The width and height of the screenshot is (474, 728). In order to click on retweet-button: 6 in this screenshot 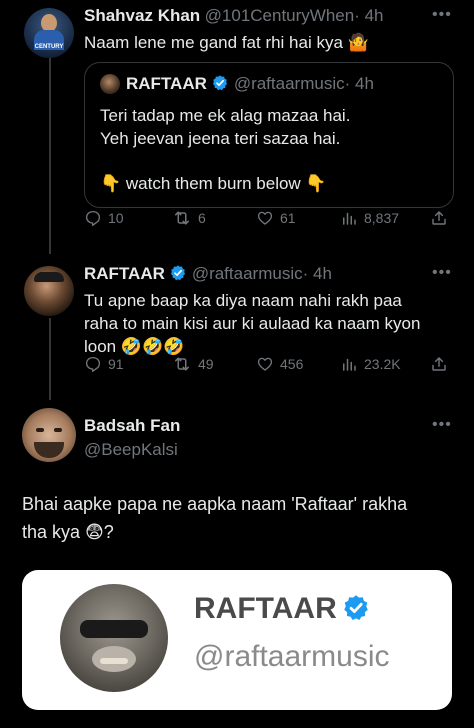, I will do `click(189, 218)`.